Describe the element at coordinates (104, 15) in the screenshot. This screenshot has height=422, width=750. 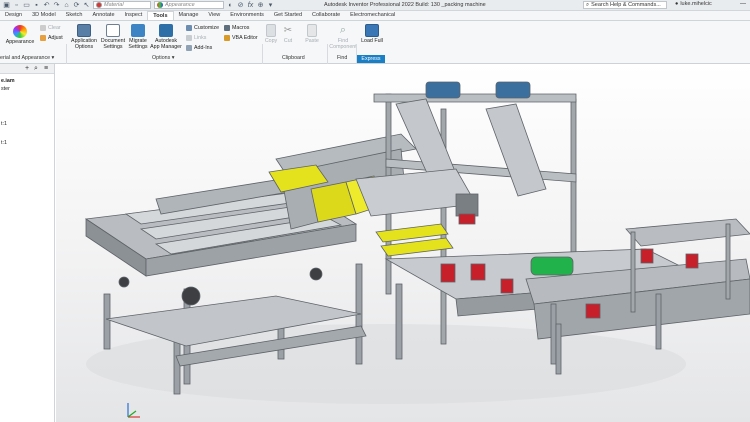
I see `tab-annotate: Annotate` at that location.